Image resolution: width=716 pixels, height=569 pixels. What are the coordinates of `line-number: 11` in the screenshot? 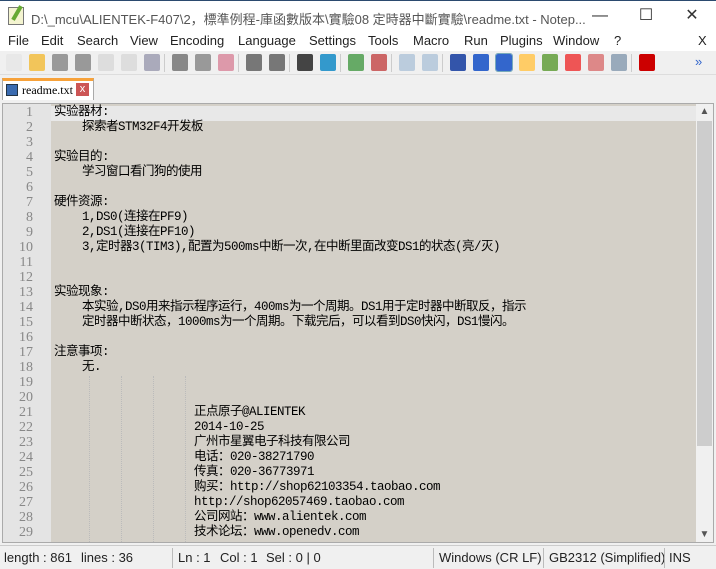 It's located at (26, 262).